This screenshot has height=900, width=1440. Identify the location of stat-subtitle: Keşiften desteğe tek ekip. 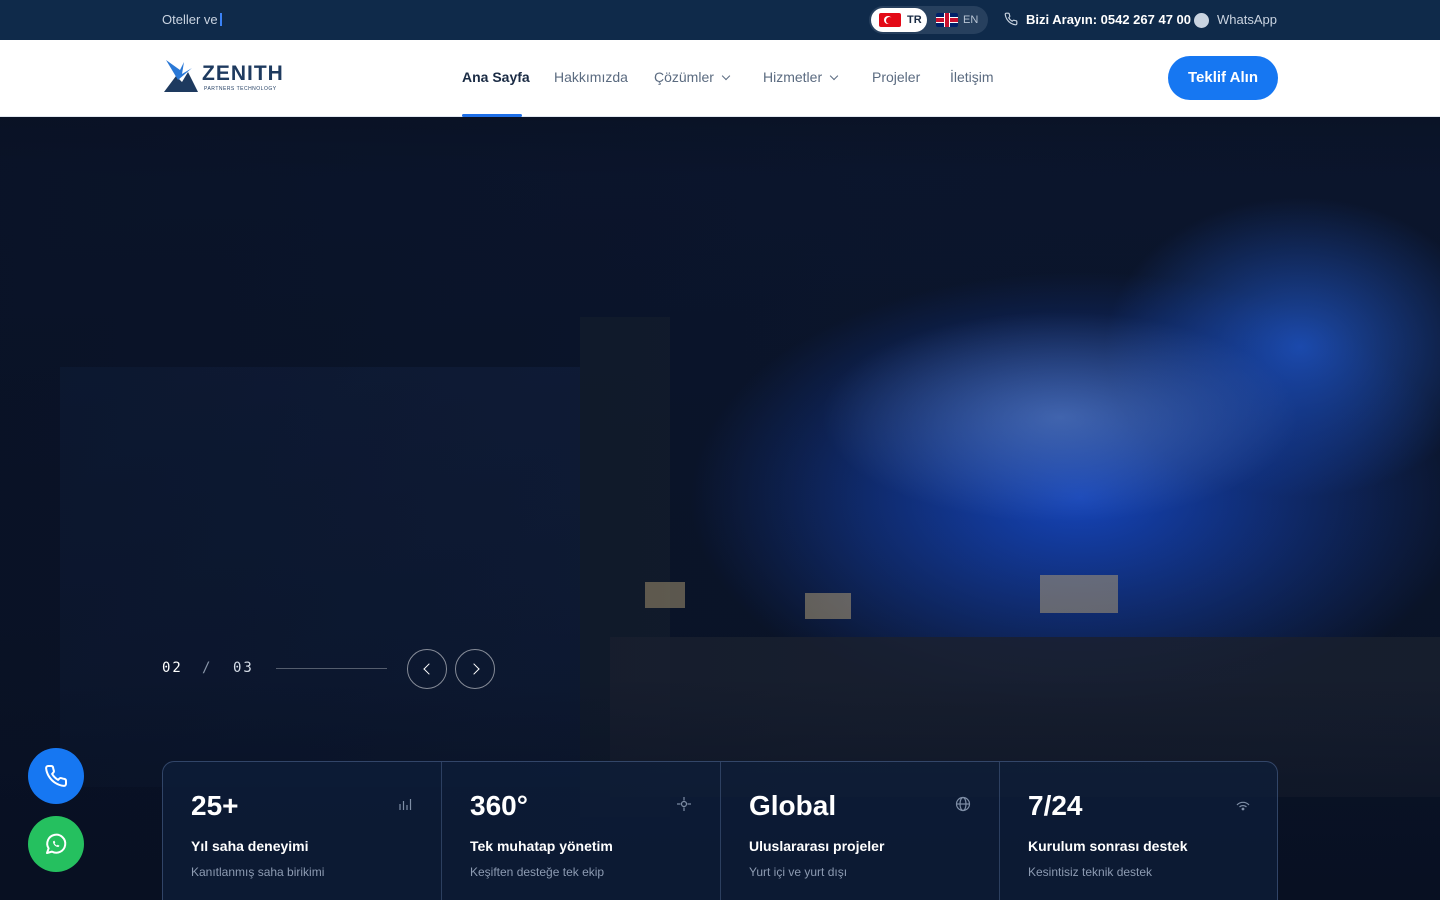
(537, 872).